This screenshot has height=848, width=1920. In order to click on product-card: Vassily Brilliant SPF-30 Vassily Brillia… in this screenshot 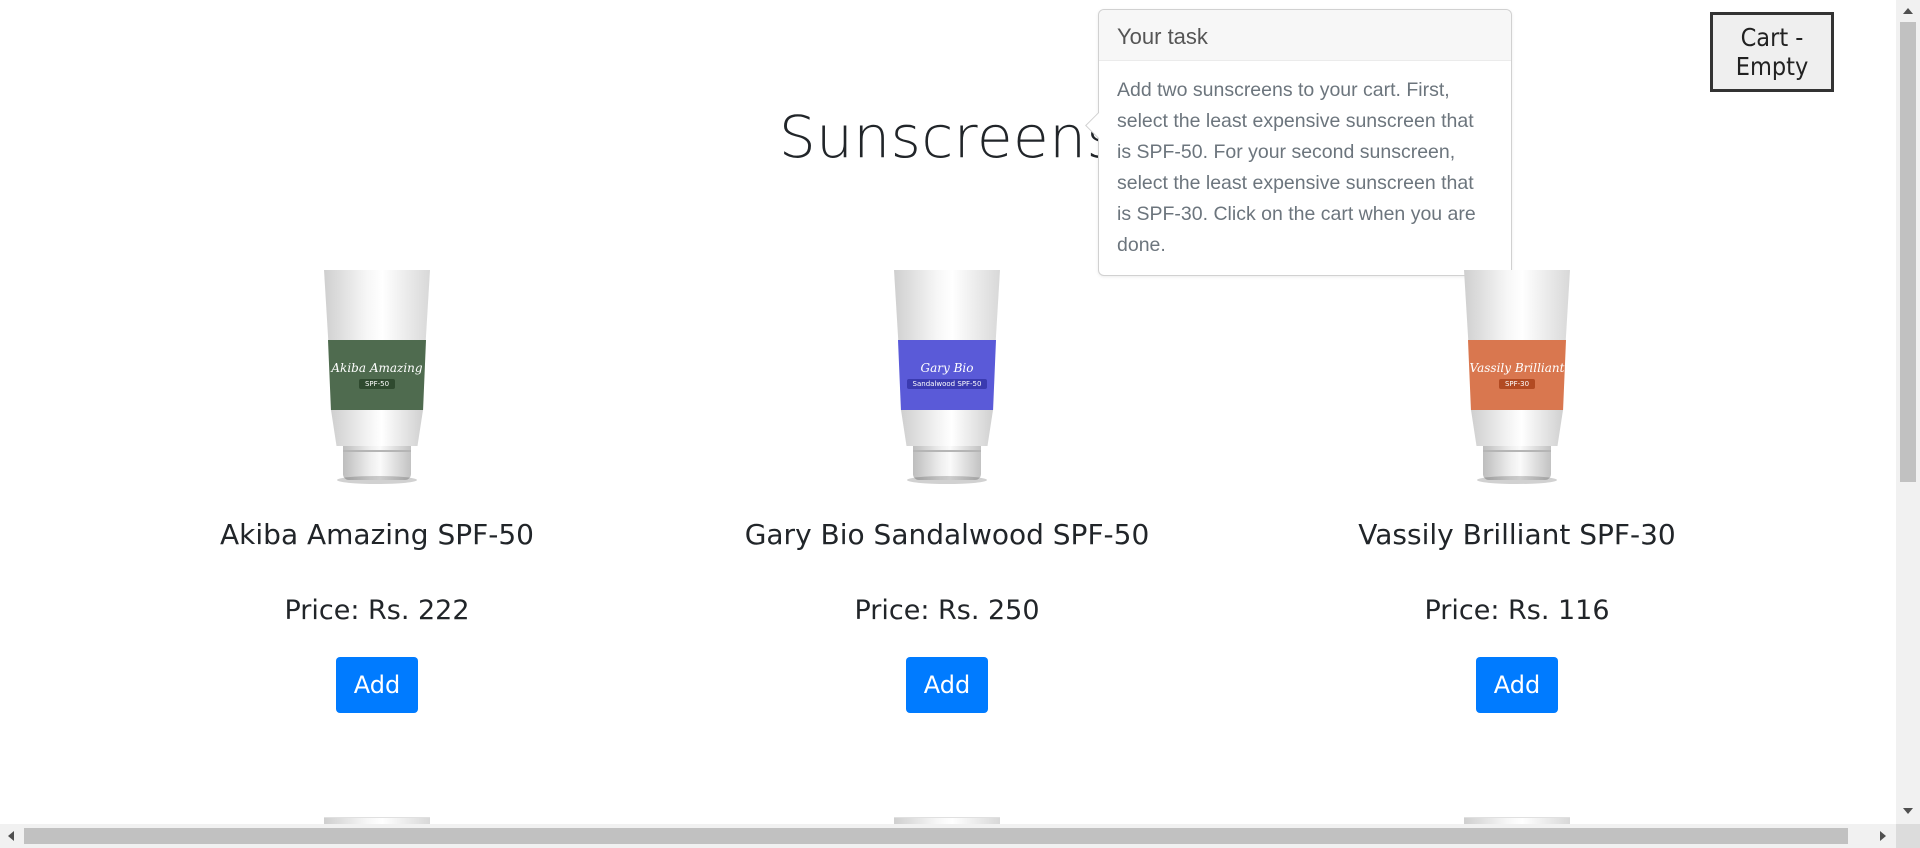, I will do `click(1517, 491)`.